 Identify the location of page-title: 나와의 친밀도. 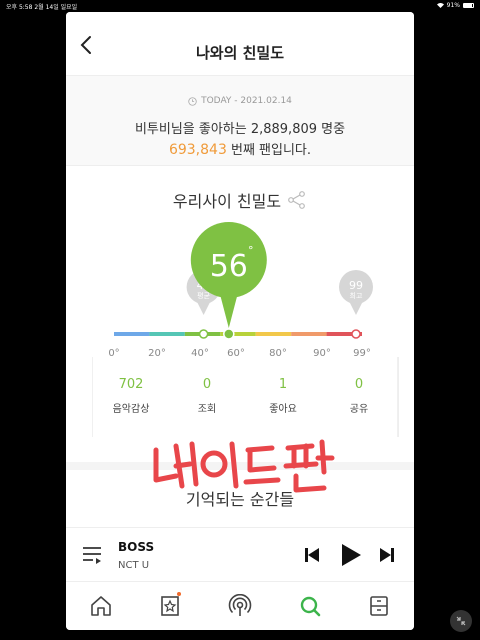
(240, 53).